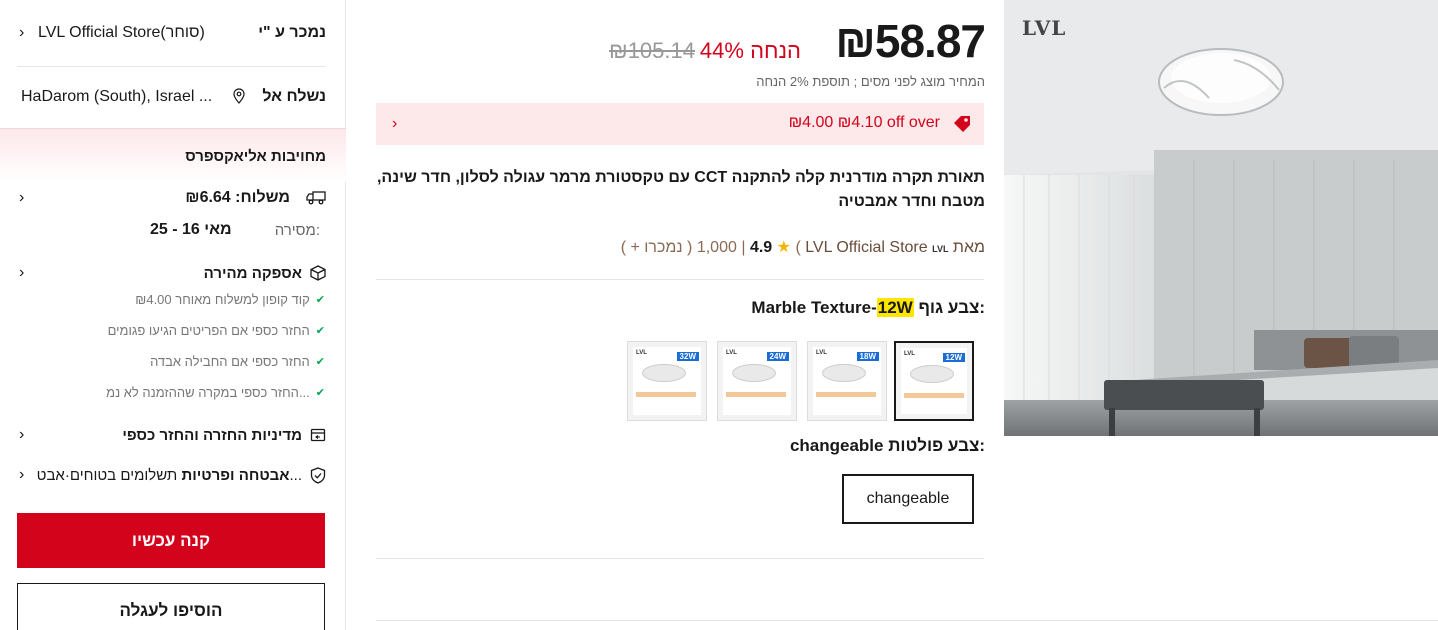 This screenshot has width=1438, height=630. Describe the element at coordinates (173, 273) in the screenshot. I see `fast-delivery-row: › אספקה מהירה` at that location.